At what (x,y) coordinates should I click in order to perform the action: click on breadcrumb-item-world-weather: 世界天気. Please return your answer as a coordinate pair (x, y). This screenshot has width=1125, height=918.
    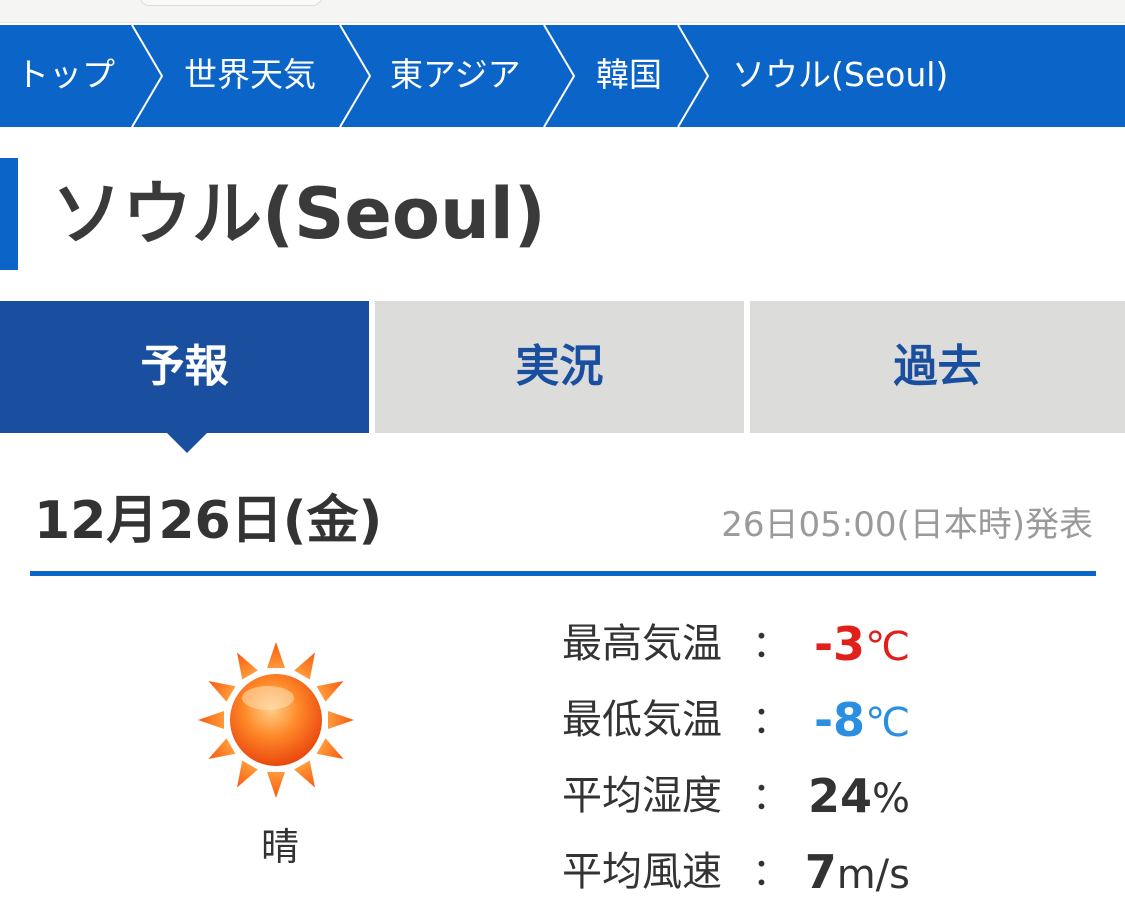
    Looking at the image, I should click on (250, 76).